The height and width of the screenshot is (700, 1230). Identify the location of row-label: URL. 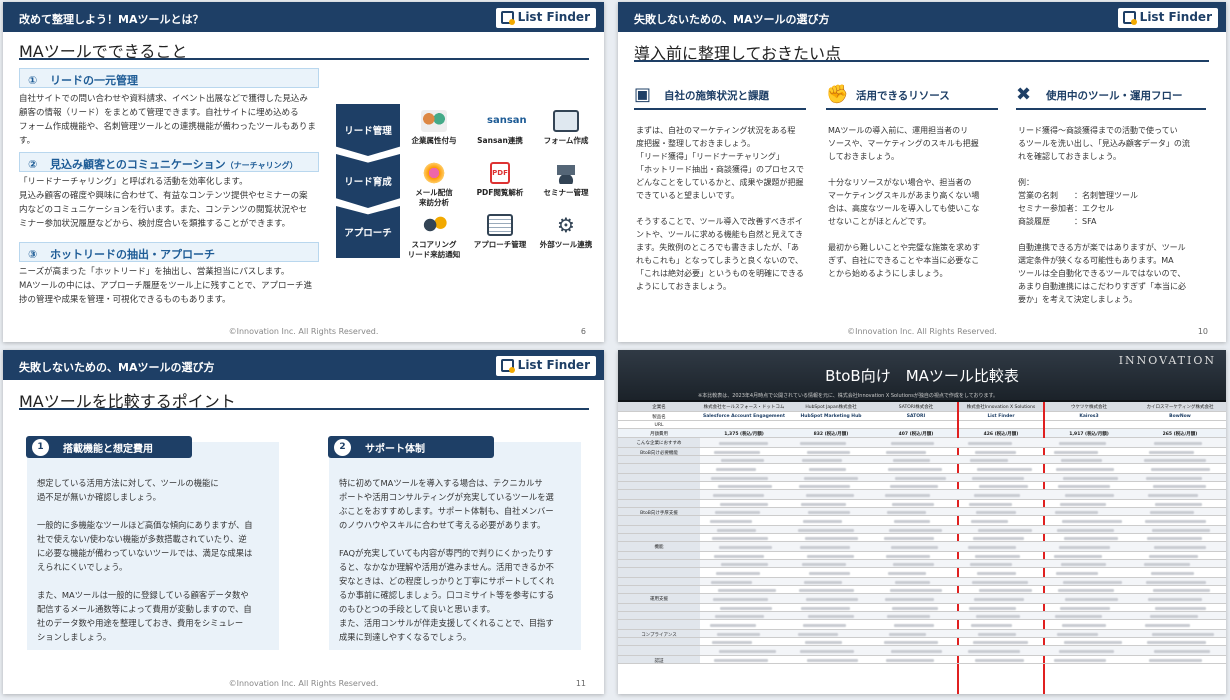
(659, 425).